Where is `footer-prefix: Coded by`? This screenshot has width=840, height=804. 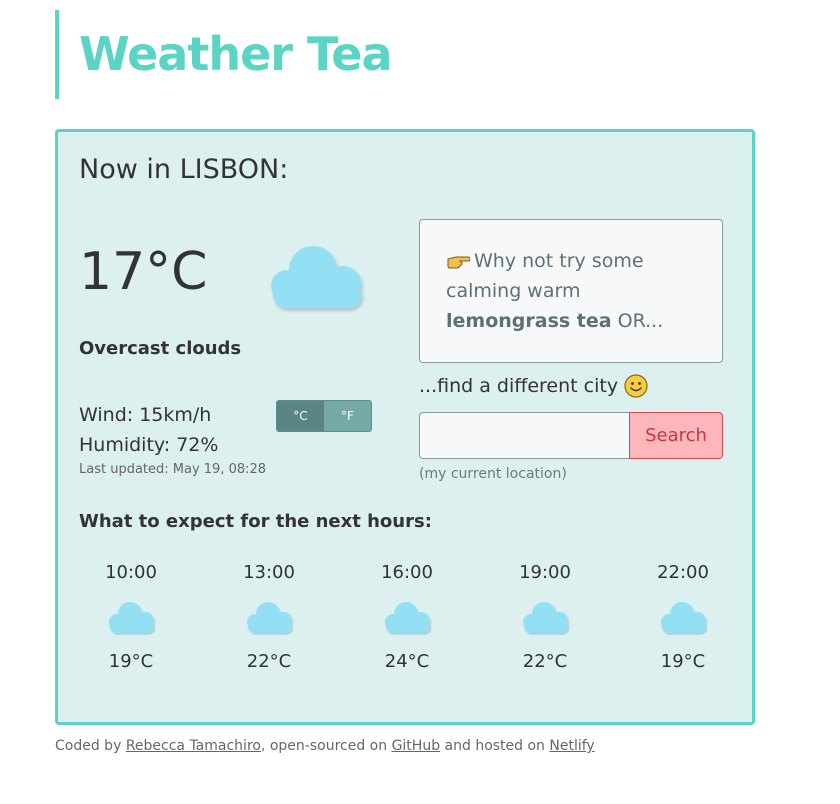
footer-prefix: Coded by is located at coordinates (90, 746).